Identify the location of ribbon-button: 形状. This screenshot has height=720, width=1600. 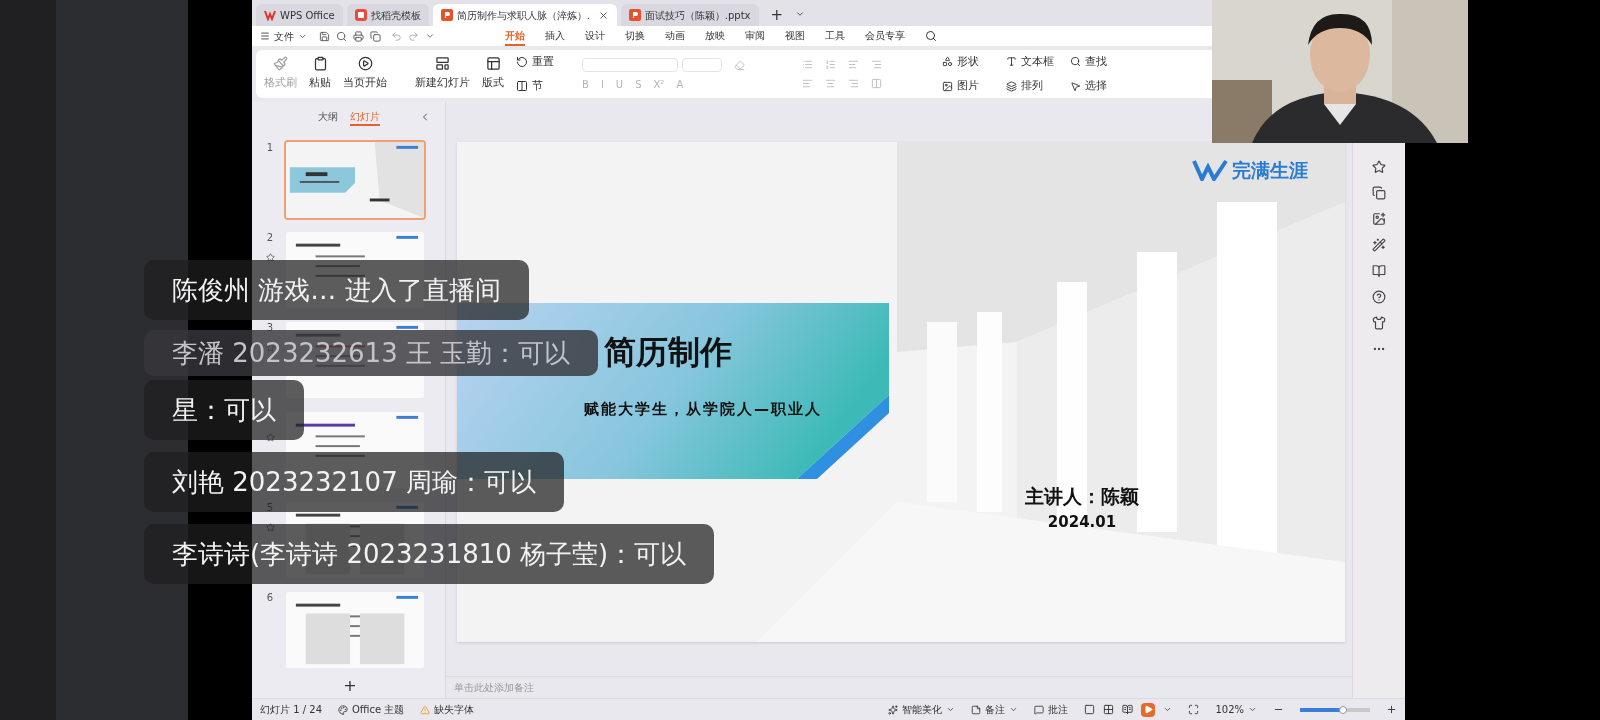
(966, 61).